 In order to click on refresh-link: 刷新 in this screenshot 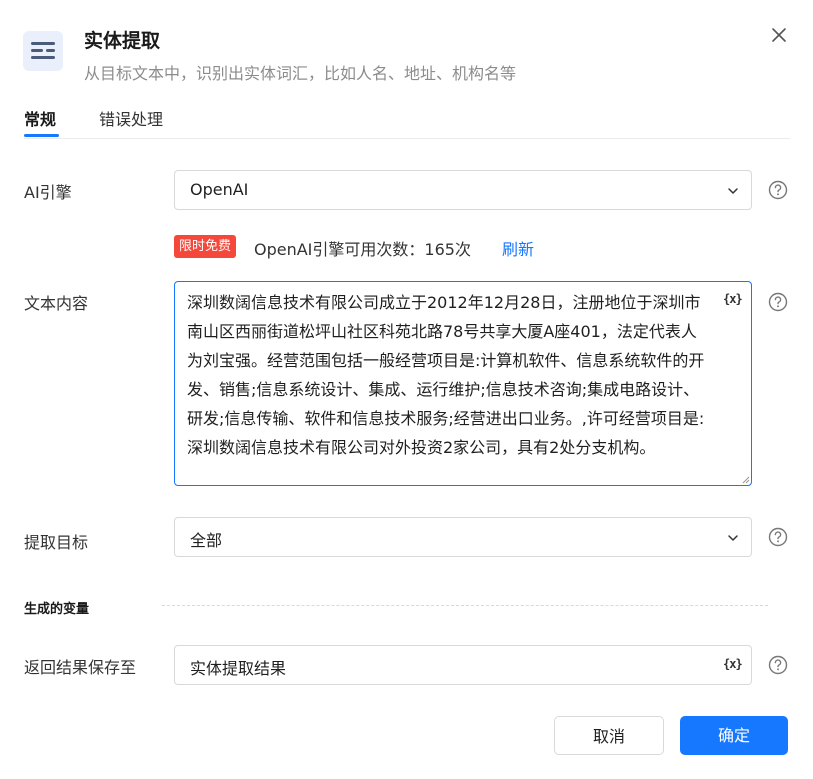, I will do `click(518, 248)`.